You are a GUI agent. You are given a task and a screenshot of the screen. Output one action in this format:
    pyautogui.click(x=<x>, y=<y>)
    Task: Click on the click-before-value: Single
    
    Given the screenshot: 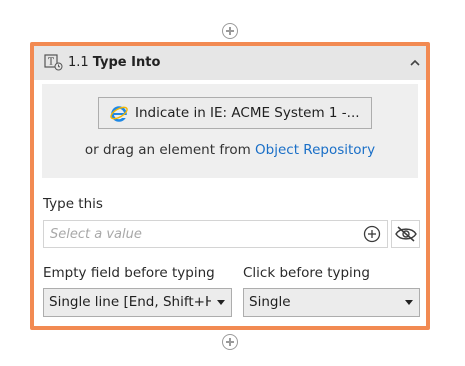 What is the action you would take?
    pyautogui.click(x=270, y=302)
    